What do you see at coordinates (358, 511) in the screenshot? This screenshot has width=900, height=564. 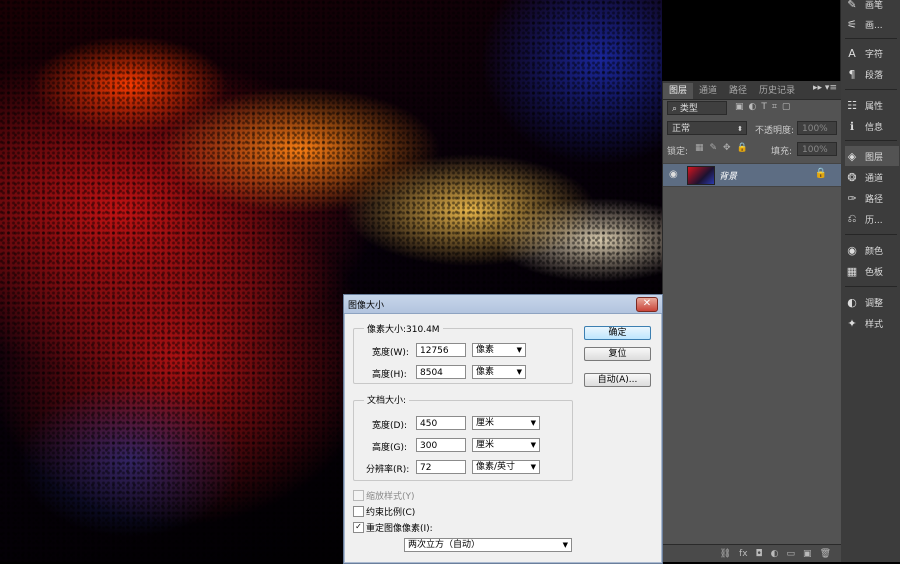 I see `constrain-proportions-checkbox` at bounding box center [358, 511].